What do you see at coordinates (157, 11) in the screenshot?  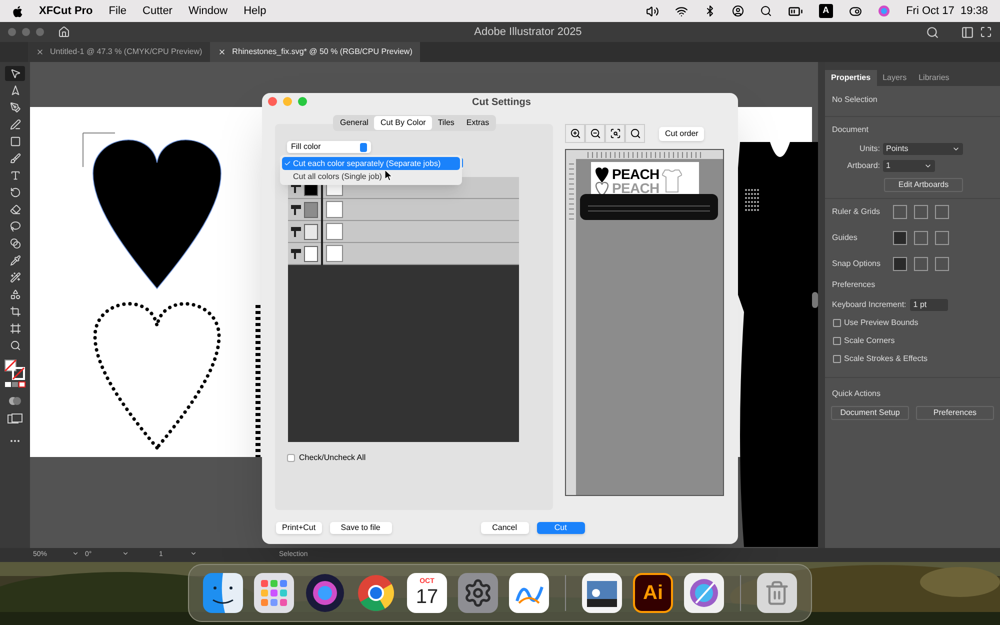 I see `menu-item: Cutter` at bounding box center [157, 11].